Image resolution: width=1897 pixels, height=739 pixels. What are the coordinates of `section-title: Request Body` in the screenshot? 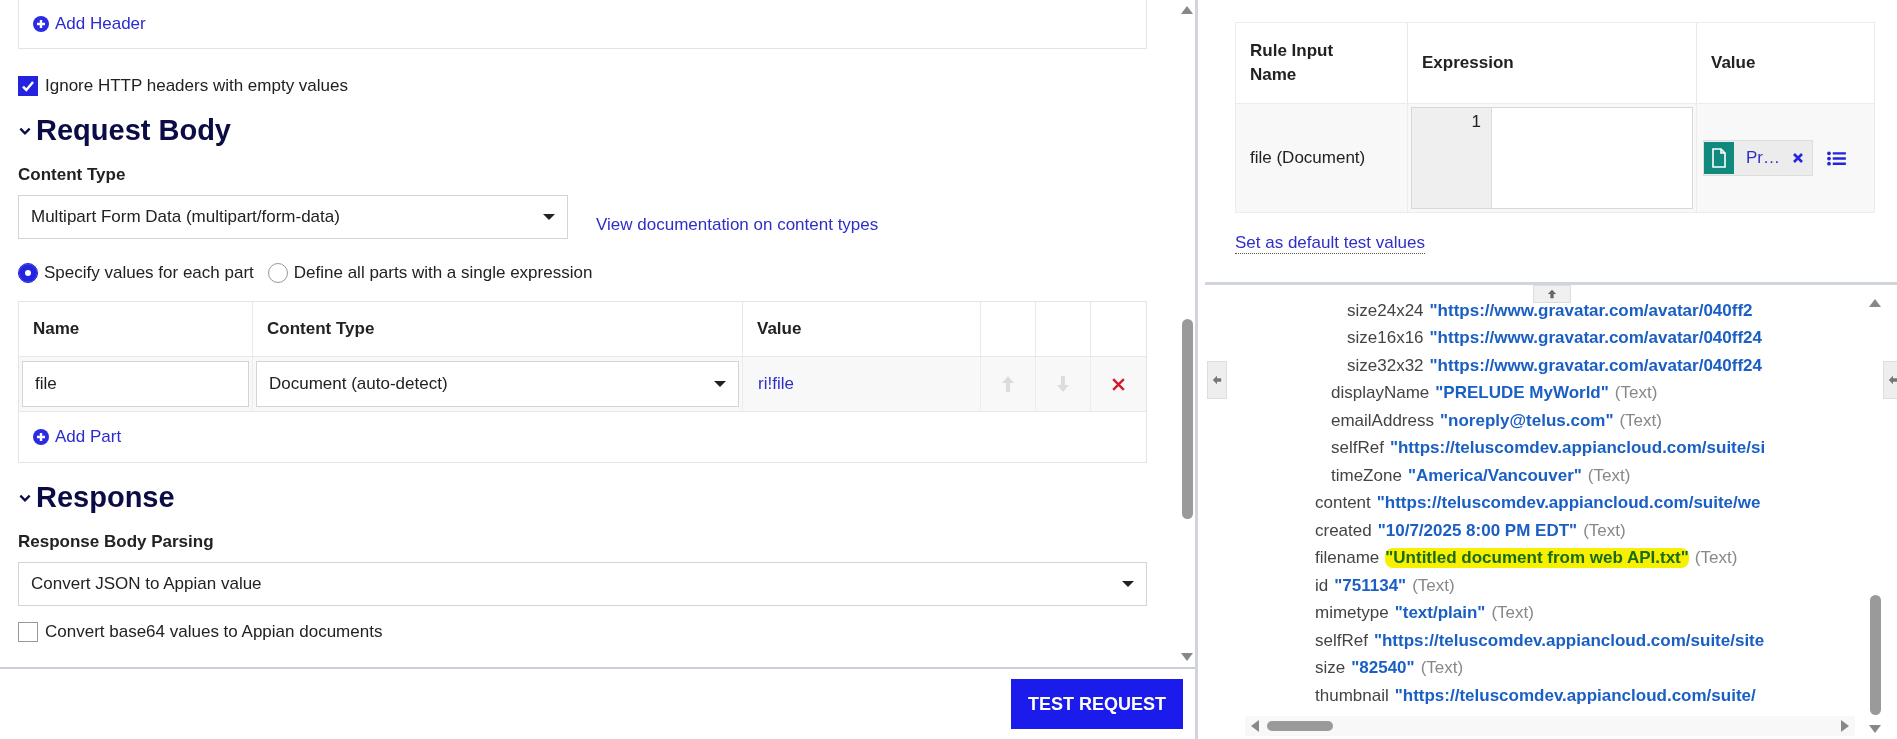 It's located at (133, 130).